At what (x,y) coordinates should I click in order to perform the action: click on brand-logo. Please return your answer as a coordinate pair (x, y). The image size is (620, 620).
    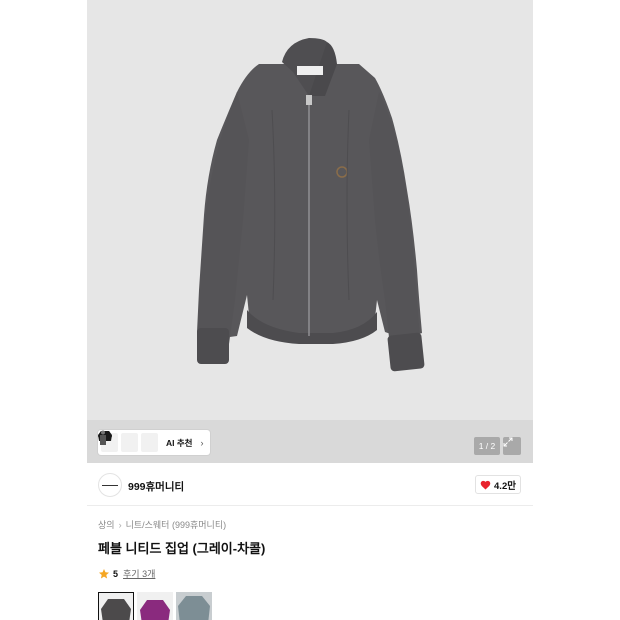
    Looking at the image, I should click on (110, 485).